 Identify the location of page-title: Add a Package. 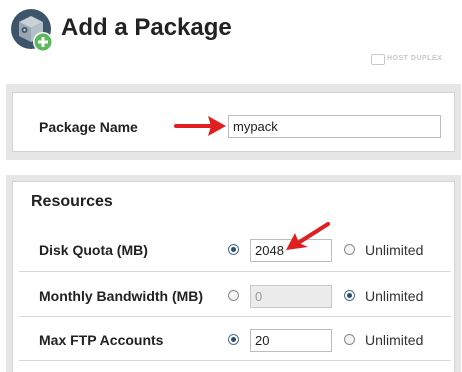
(146, 27).